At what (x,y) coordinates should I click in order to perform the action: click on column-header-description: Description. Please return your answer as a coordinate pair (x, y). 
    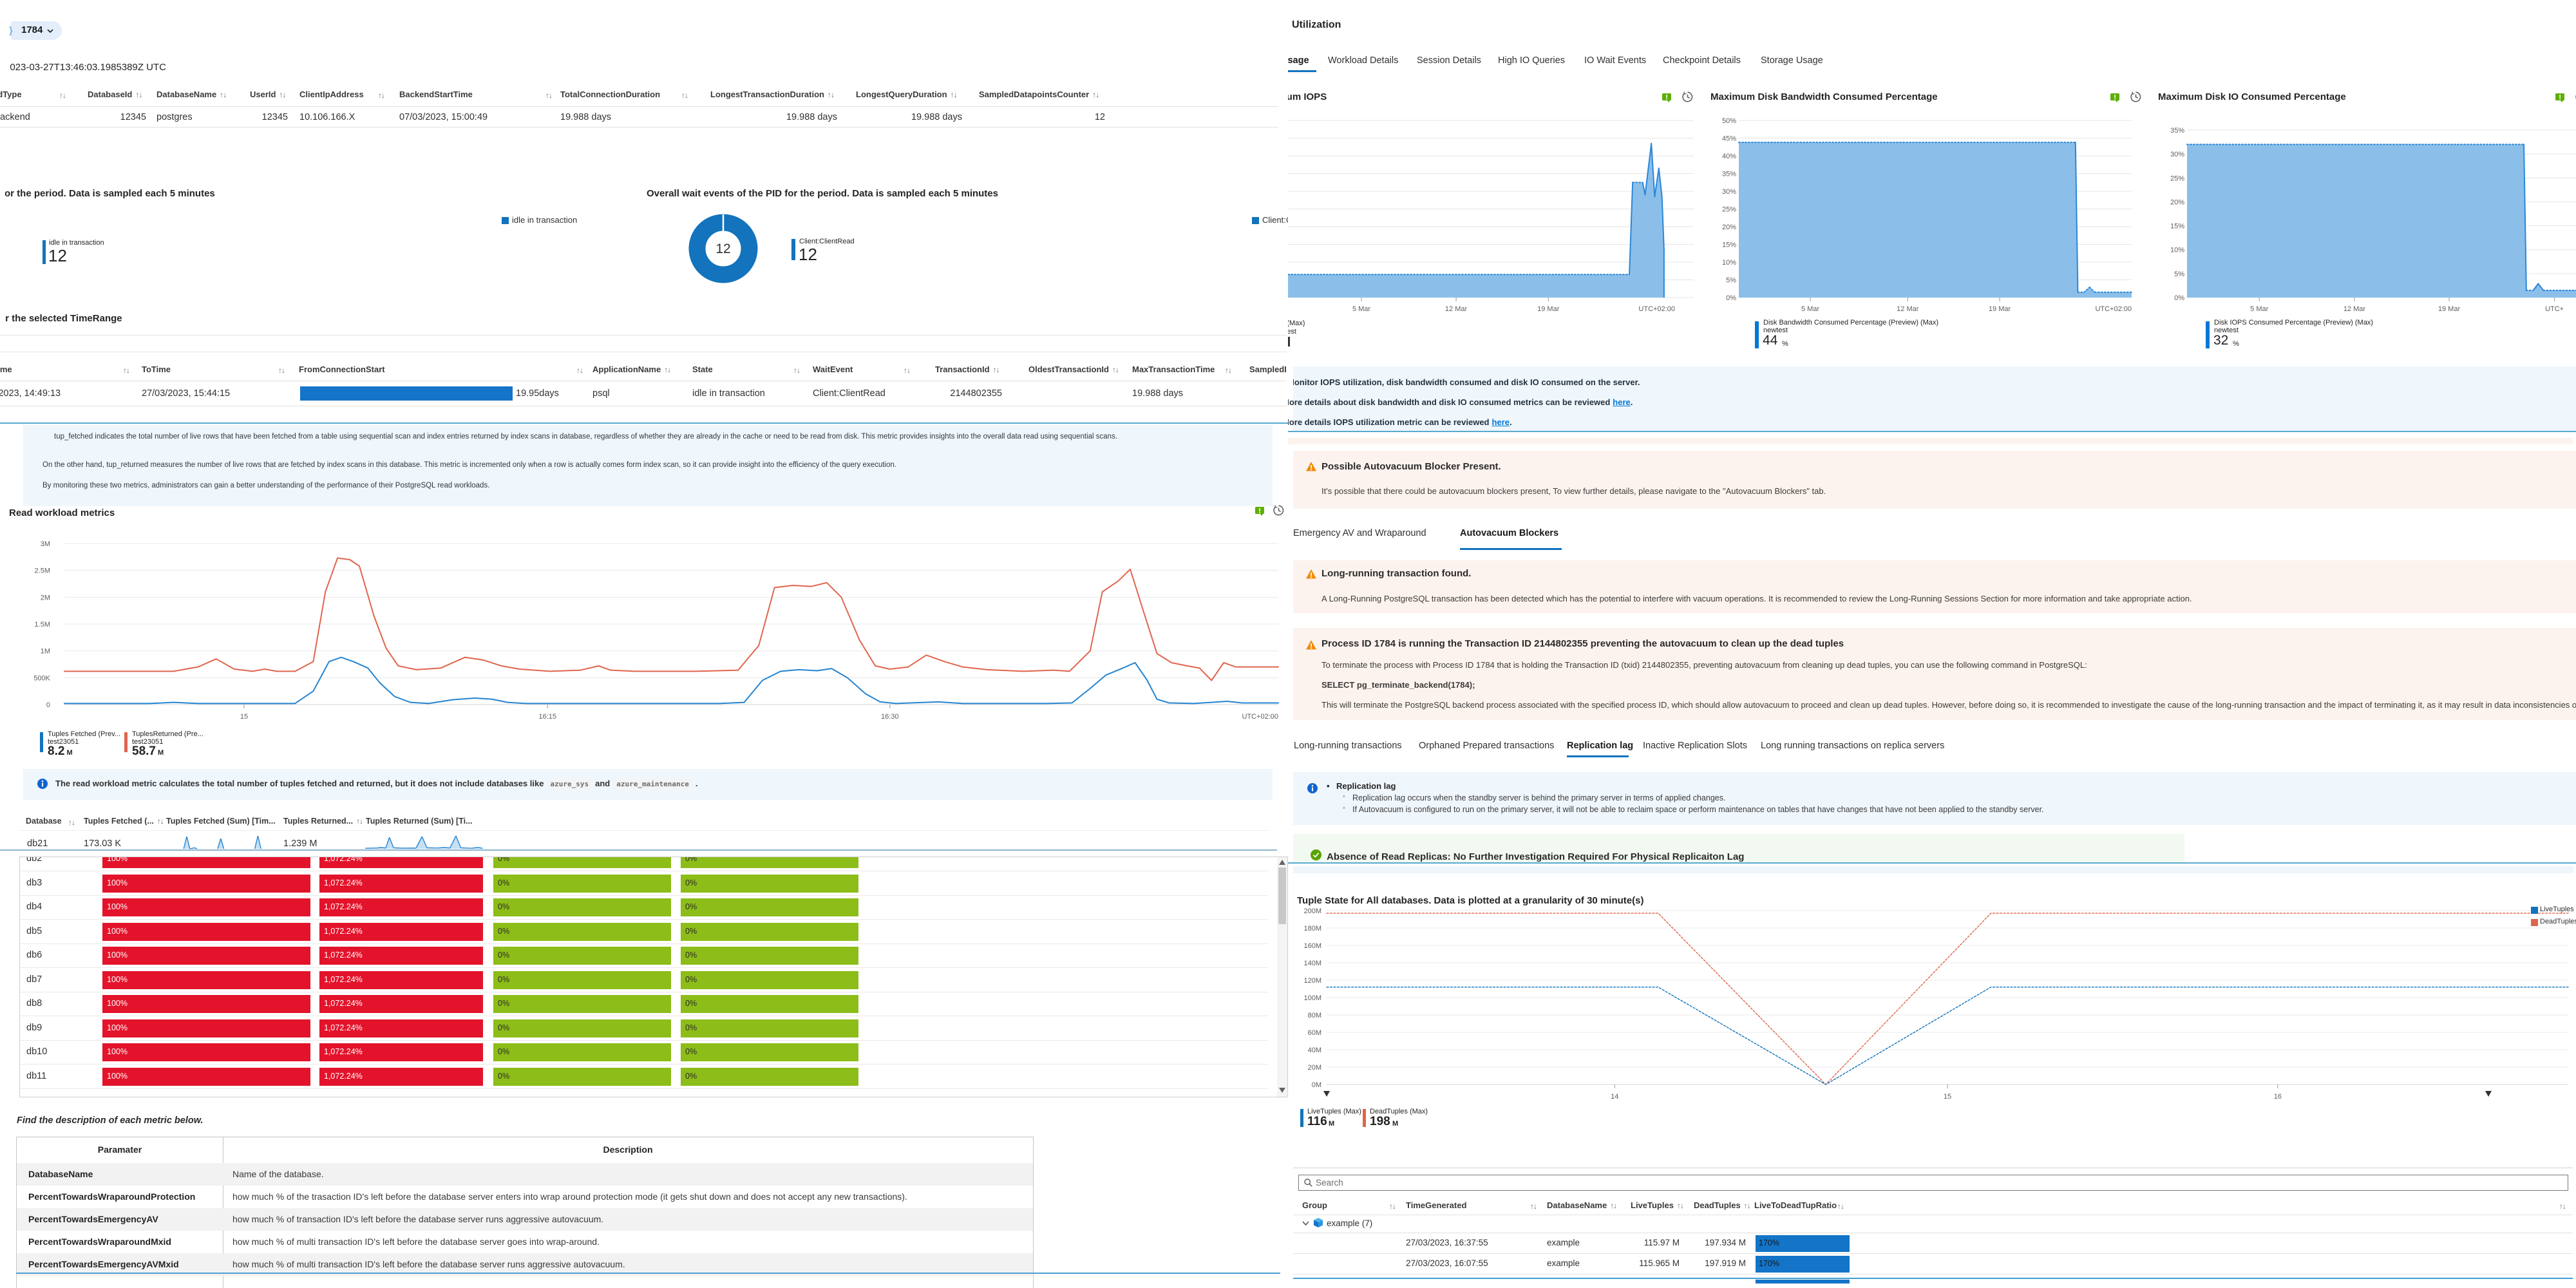
    Looking at the image, I should click on (628, 1149).